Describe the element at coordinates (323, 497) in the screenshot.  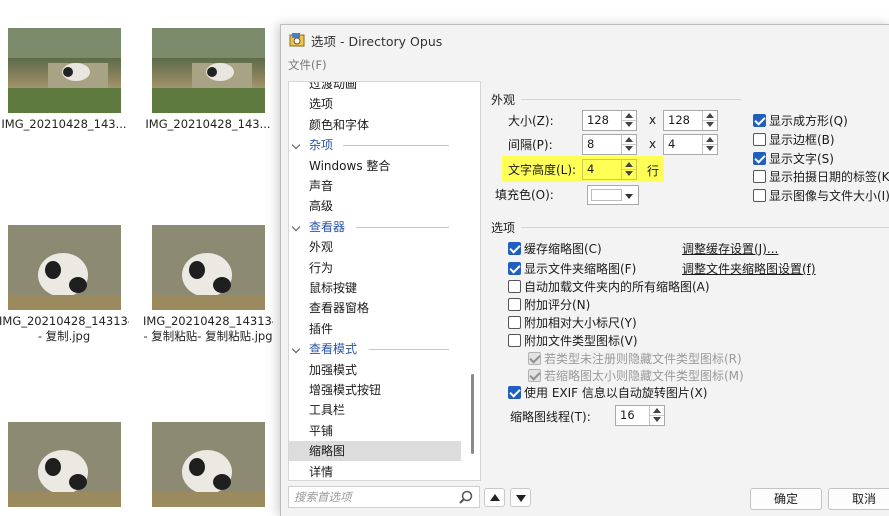
I see `search-placeholder: 搜索首选项` at that location.